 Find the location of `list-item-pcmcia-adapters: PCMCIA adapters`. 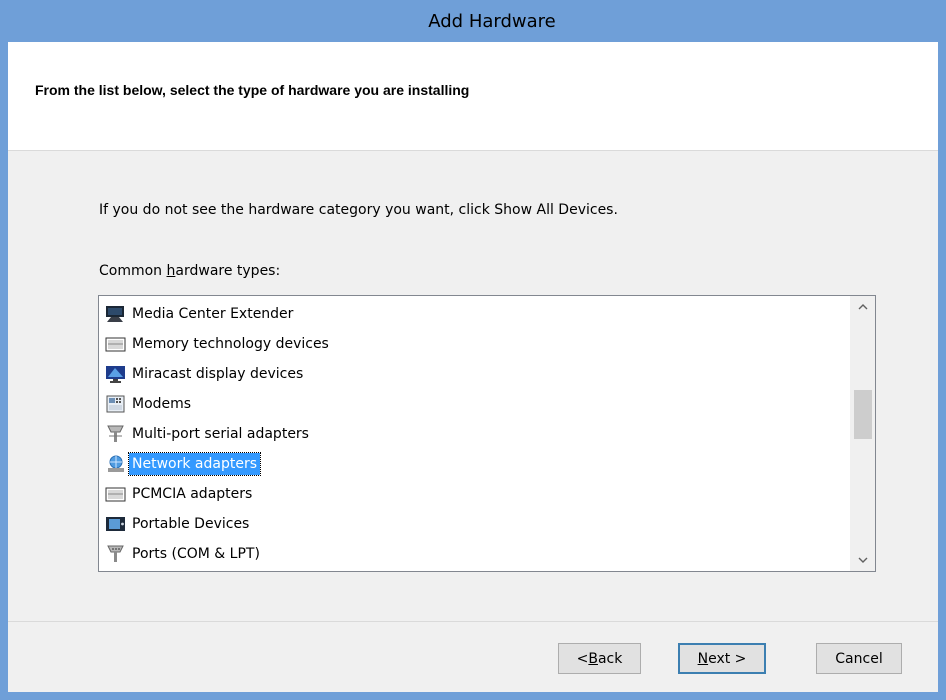

list-item-pcmcia-adapters: PCMCIA adapters is located at coordinates (180, 494).